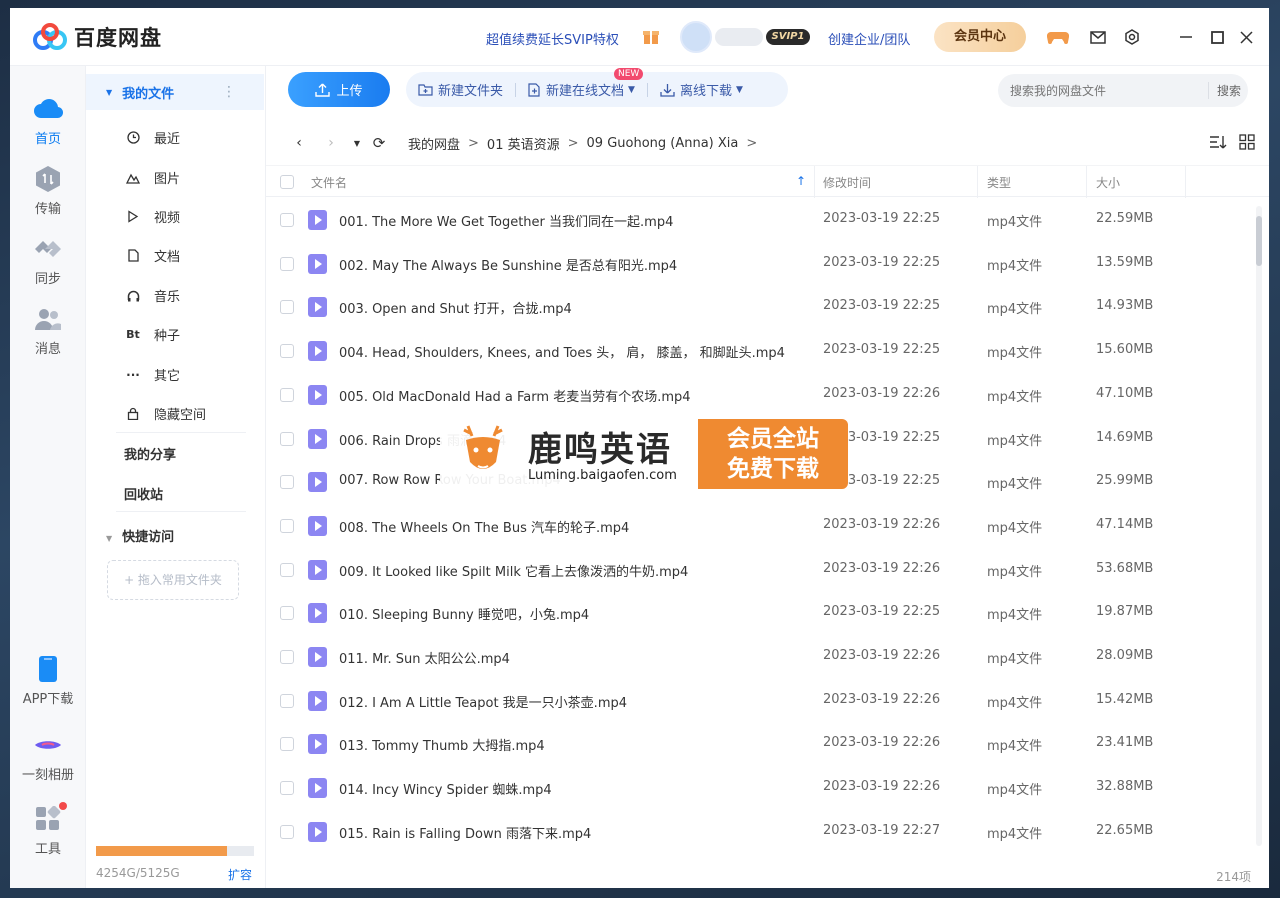 The height and width of the screenshot is (898, 1280). Describe the element at coordinates (434, 143) in the screenshot. I see `breadcrumb-item: 我的网盘` at that location.